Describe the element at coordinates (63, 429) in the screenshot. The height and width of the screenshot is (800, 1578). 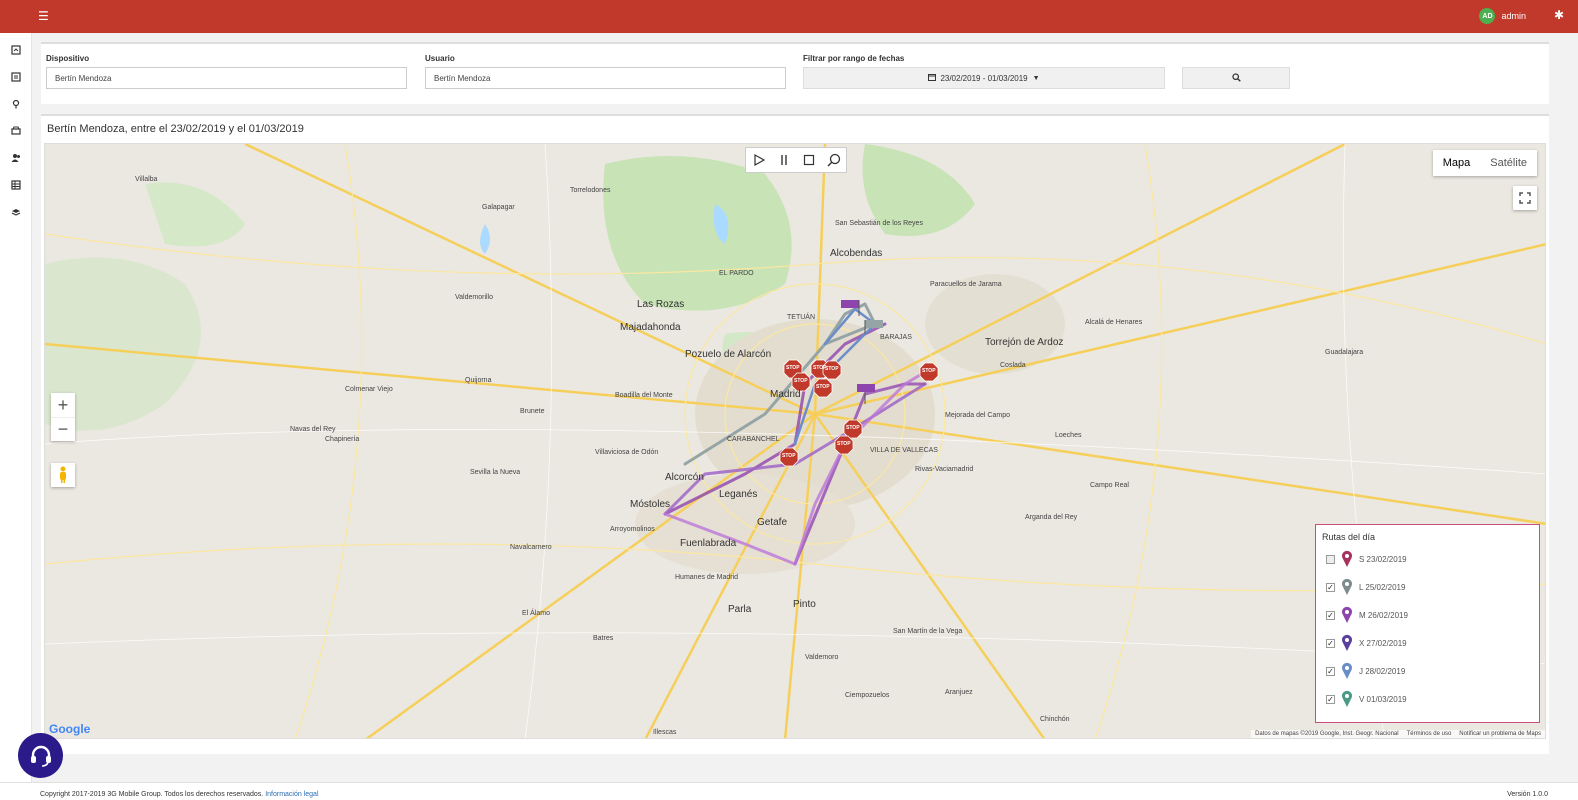
I see `zoom-out-button: −` at that location.